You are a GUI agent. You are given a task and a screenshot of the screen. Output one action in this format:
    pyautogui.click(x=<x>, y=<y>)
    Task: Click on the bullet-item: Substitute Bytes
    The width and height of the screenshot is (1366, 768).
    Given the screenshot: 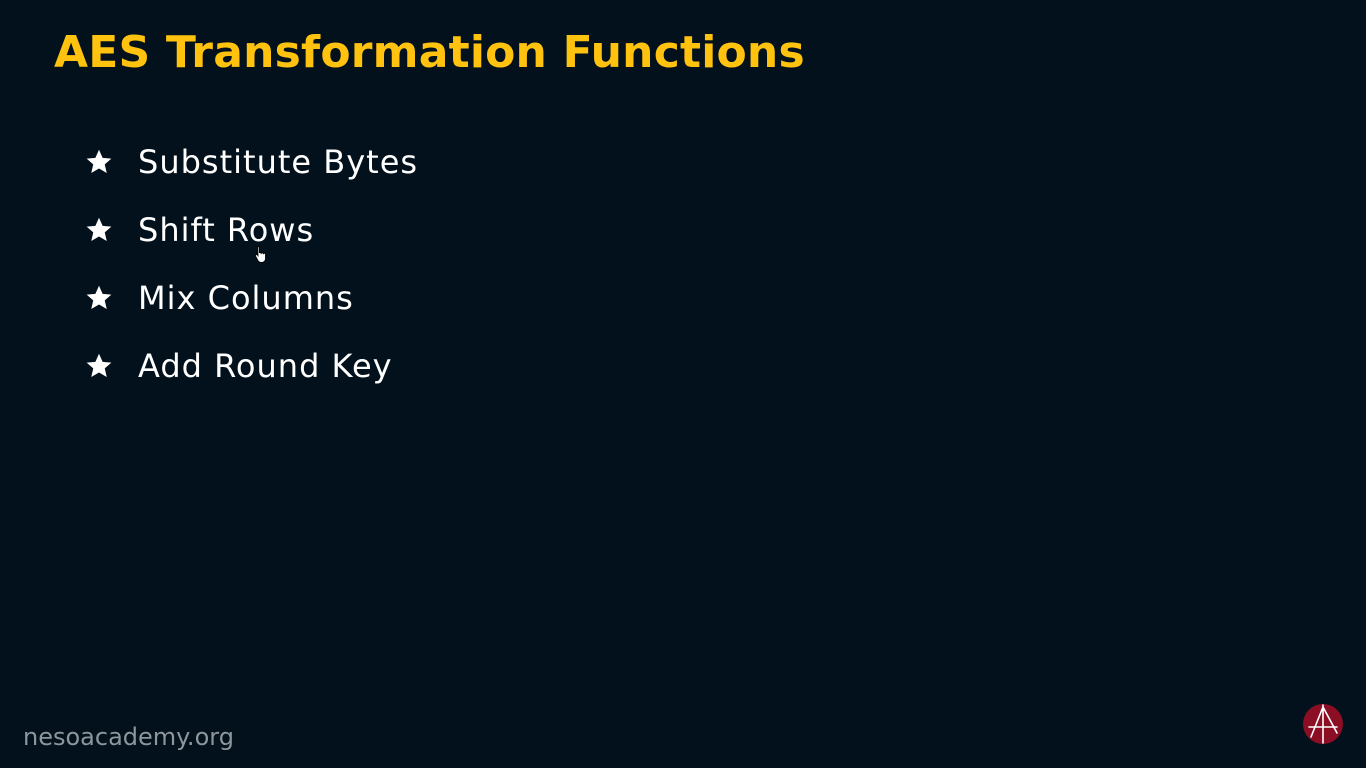 What is the action you would take?
    pyautogui.click(x=251, y=162)
    